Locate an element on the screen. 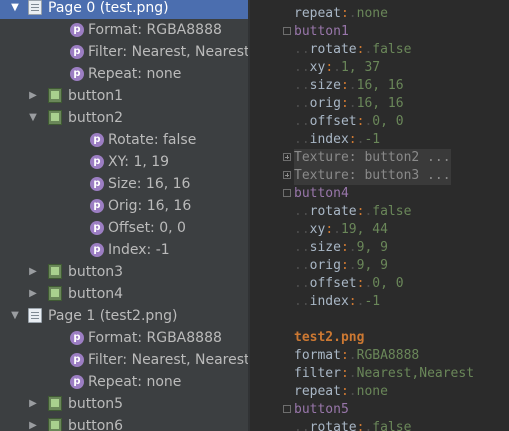 The width and height of the screenshot is (509, 431). editor-line: button1 is located at coordinates (379, 32).